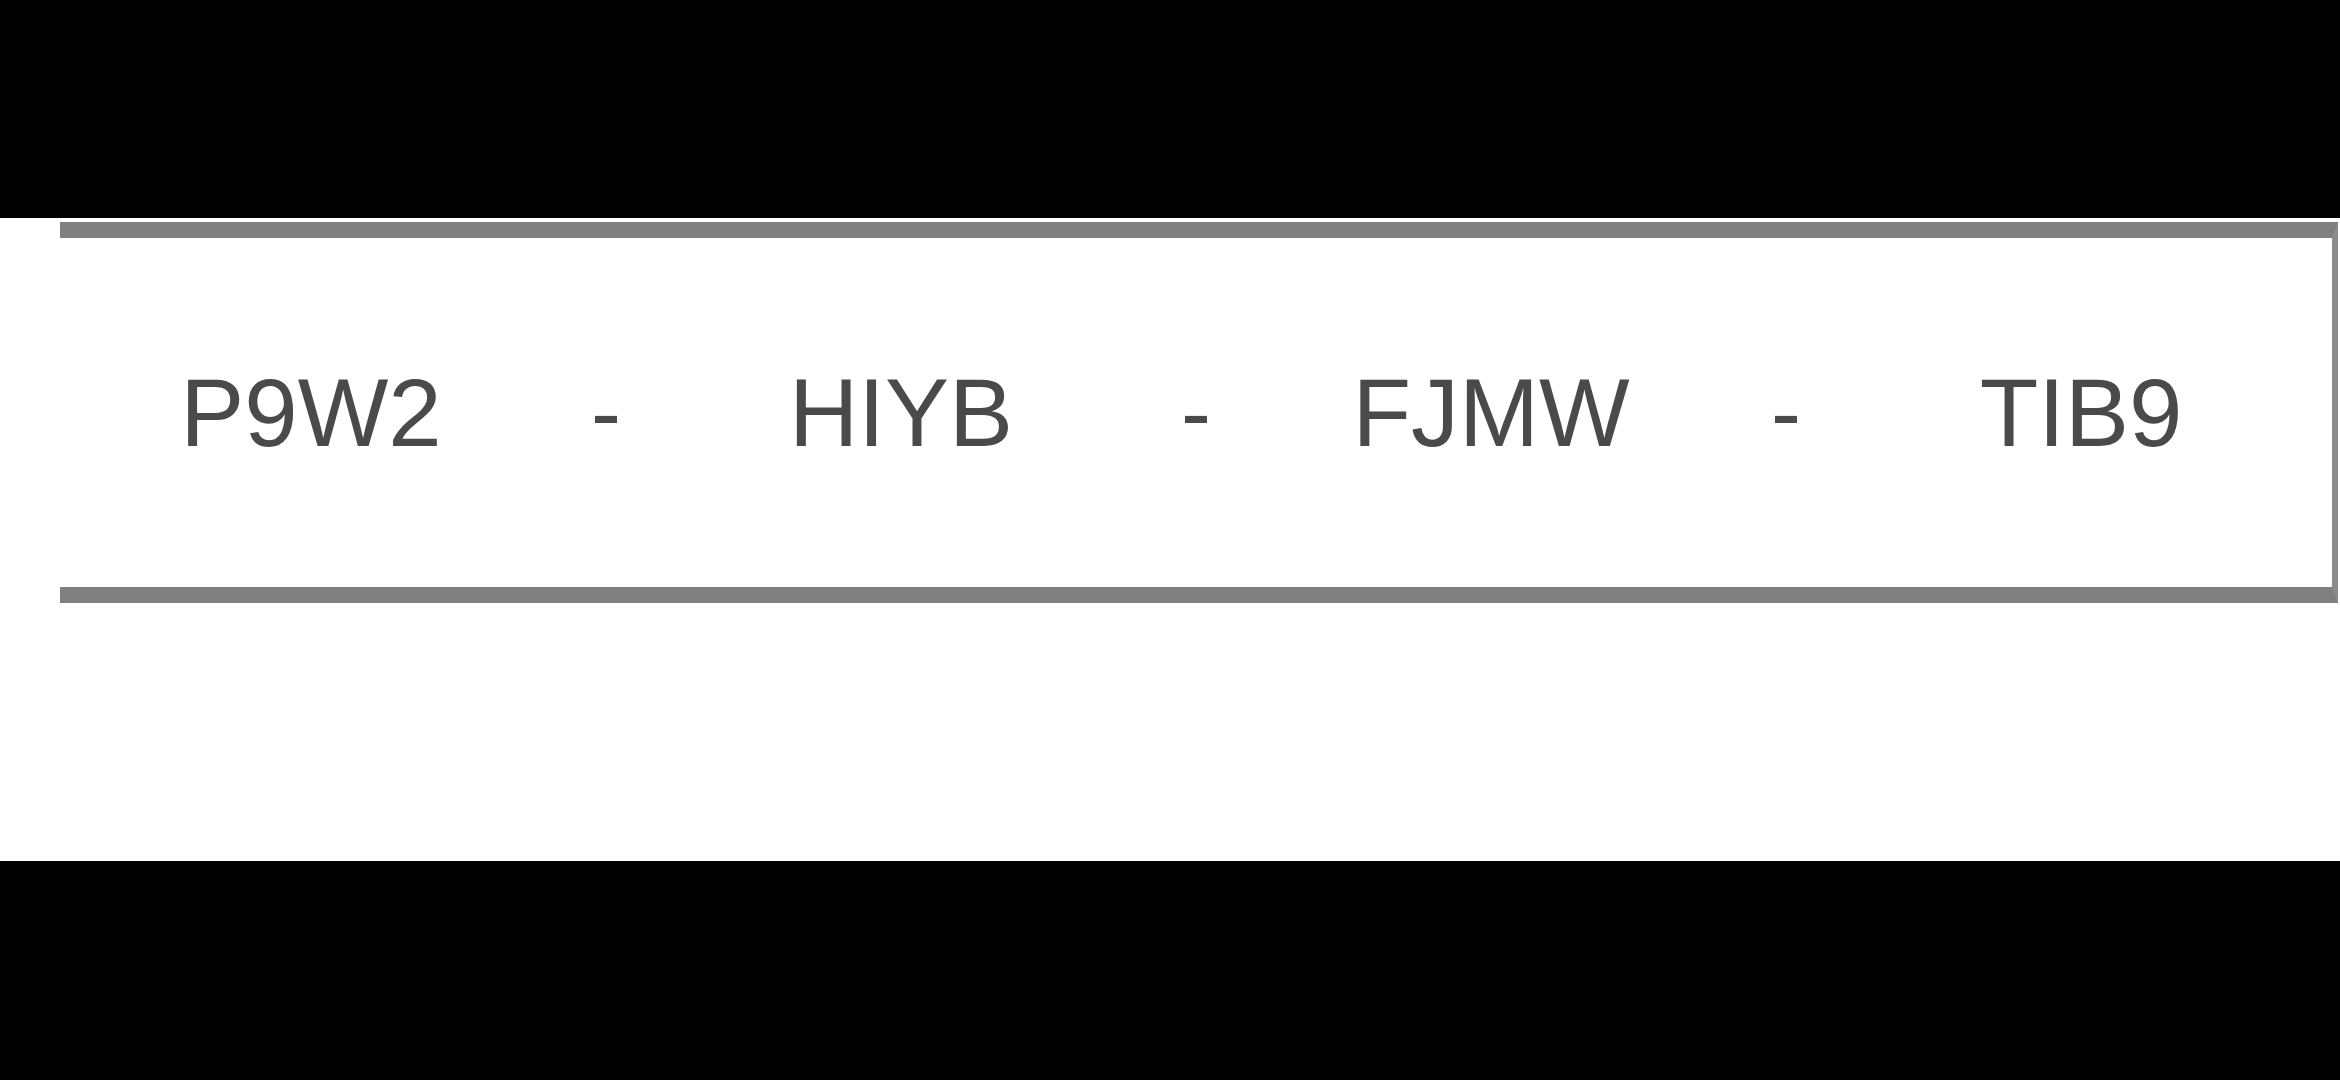 The width and height of the screenshot is (2340, 1080). I want to click on code-group-text: P9W2, so click(311, 412).